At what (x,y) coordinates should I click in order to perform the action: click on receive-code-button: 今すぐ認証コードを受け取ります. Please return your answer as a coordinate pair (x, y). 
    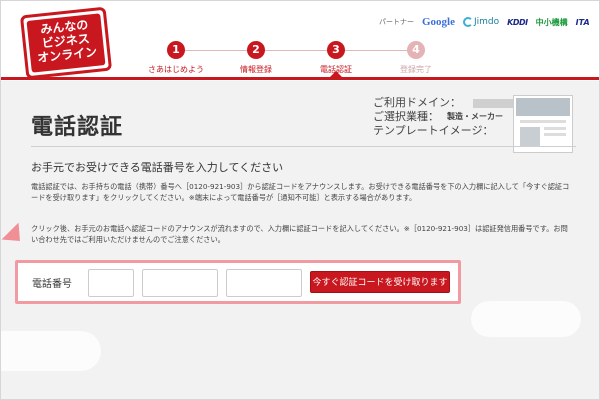
    Looking at the image, I should click on (380, 282).